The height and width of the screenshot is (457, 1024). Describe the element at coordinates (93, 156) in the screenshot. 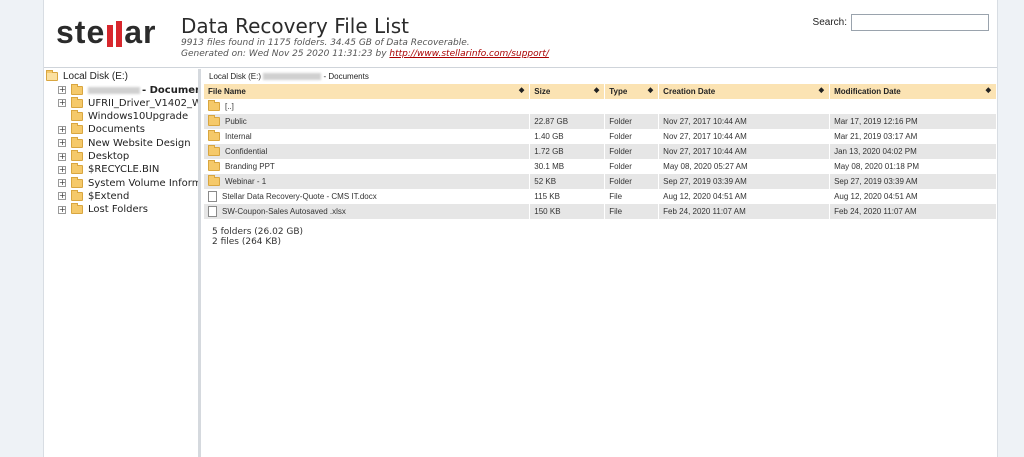

I see `tree-item: + Desktop` at that location.